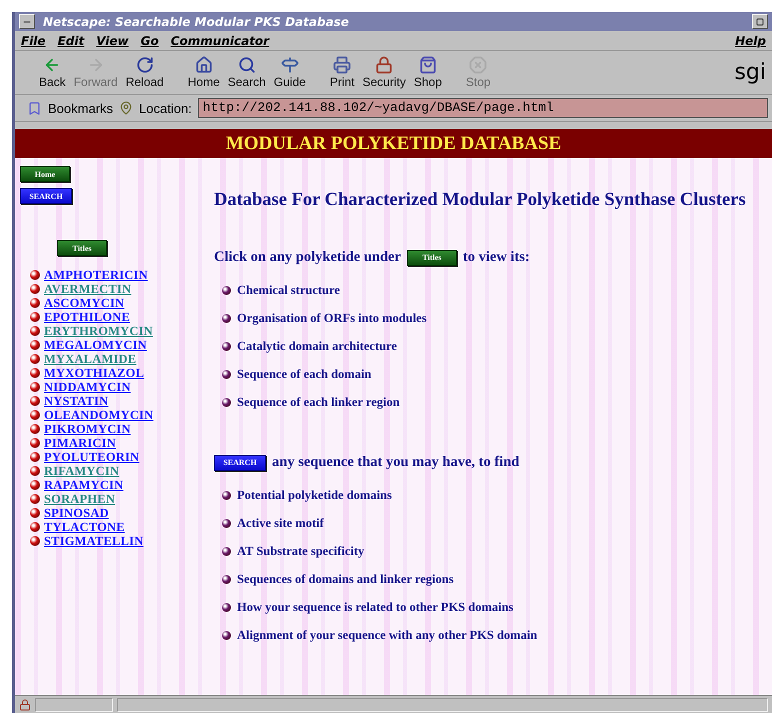 The height and width of the screenshot is (713, 772). I want to click on feature-item: Active site motif, so click(280, 523).